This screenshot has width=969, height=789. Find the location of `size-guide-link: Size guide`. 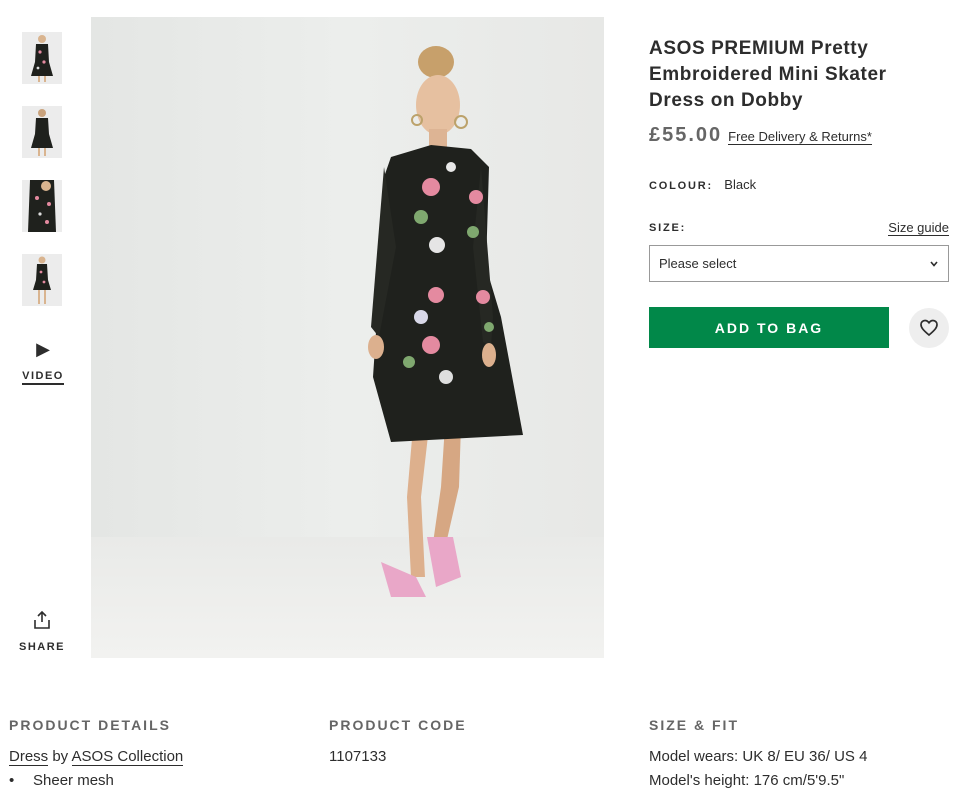

size-guide-link: Size guide is located at coordinates (918, 228).